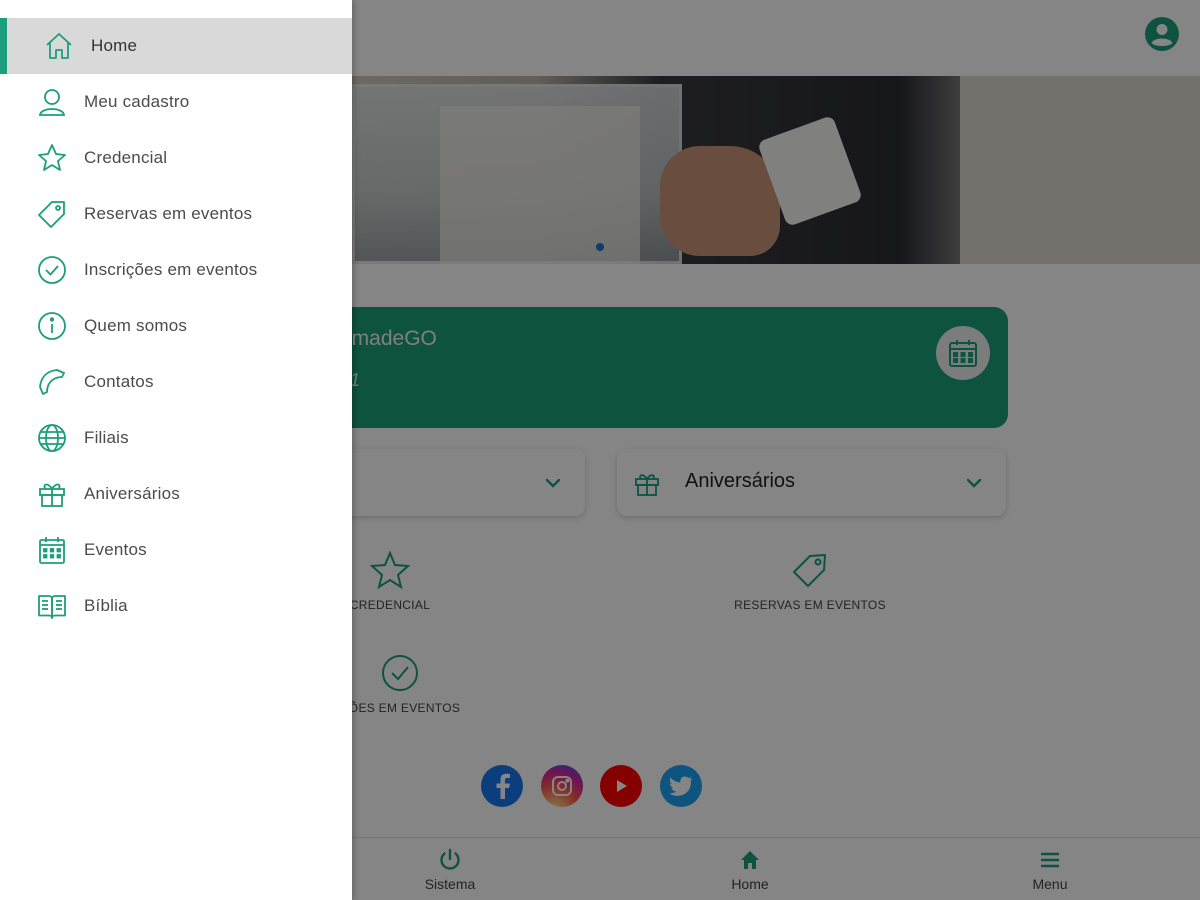 The width and height of the screenshot is (1200, 900). I want to click on drawer-item-biblia: Bíblia, so click(176, 606).